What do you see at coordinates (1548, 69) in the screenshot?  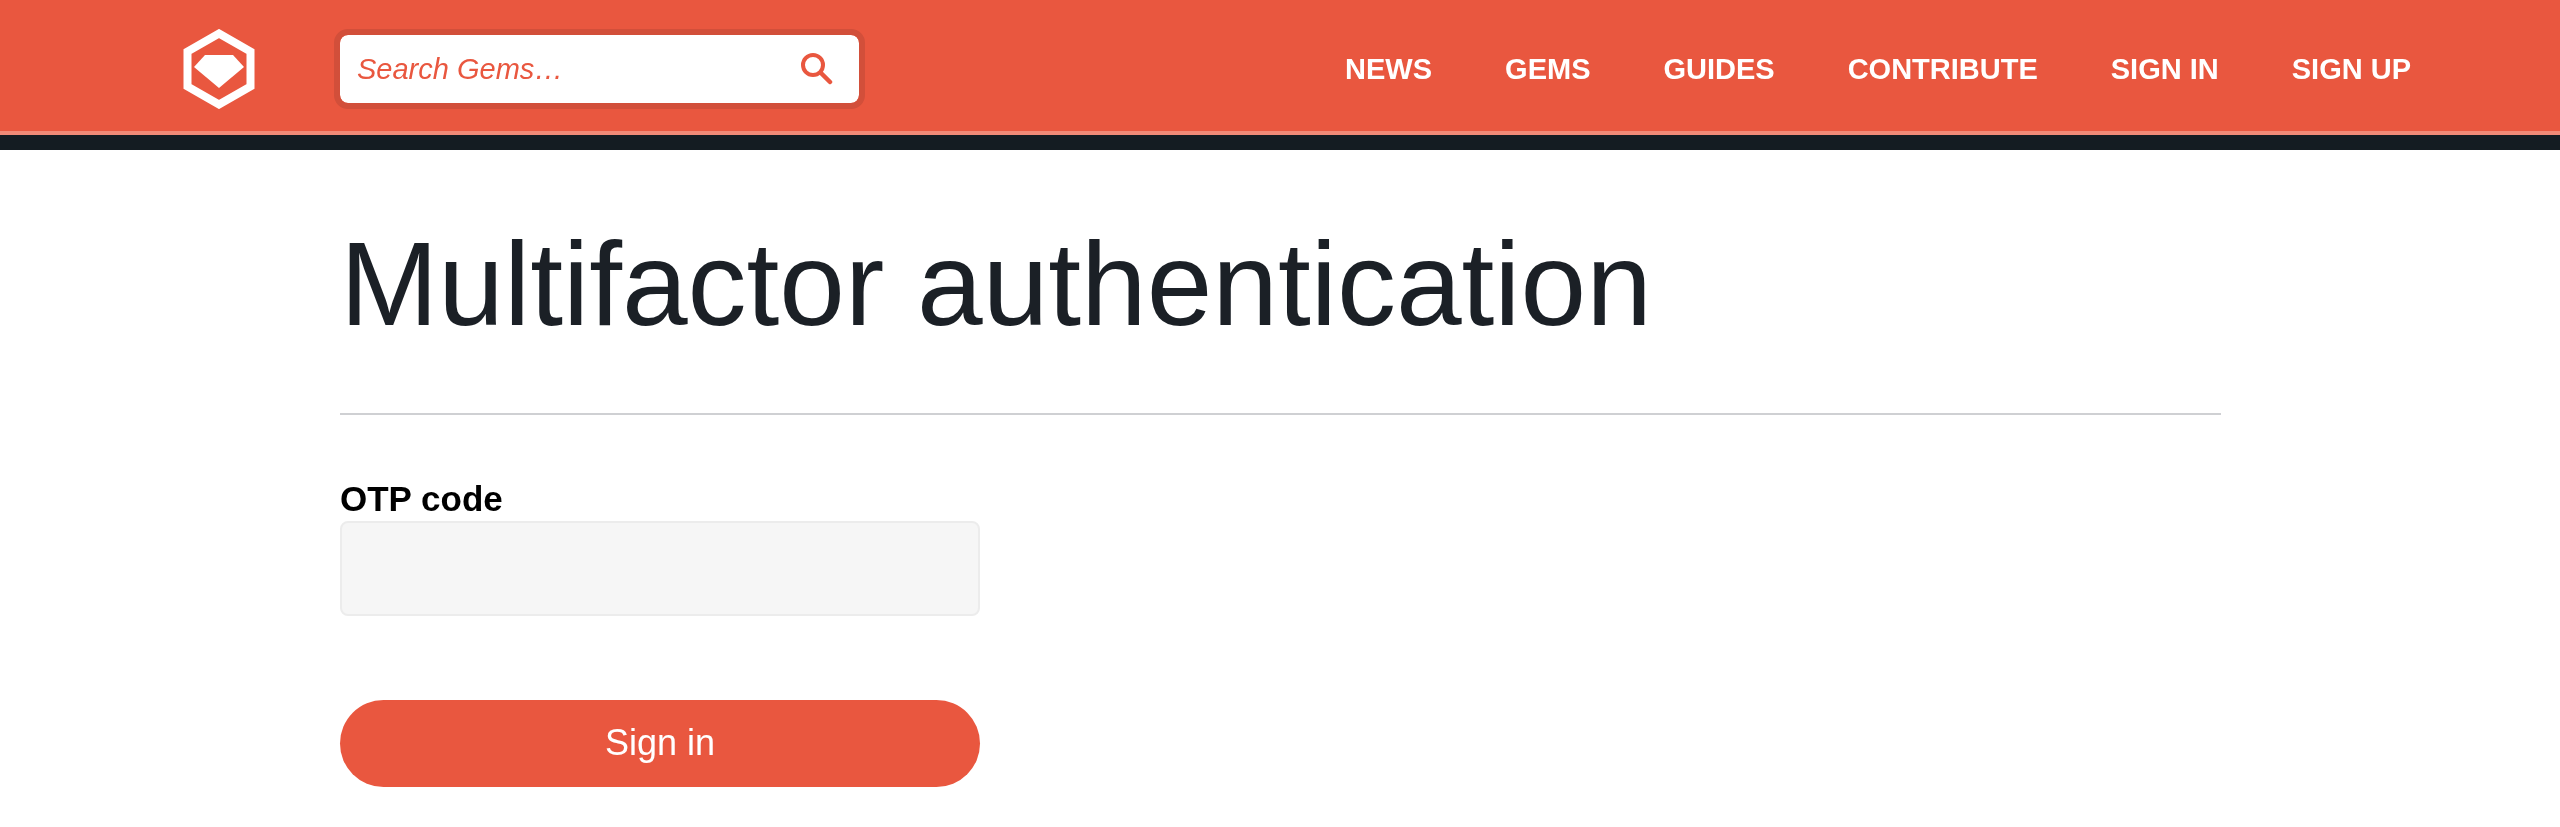 I see `nav-link: GEMS` at bounding box center [1548, 69].